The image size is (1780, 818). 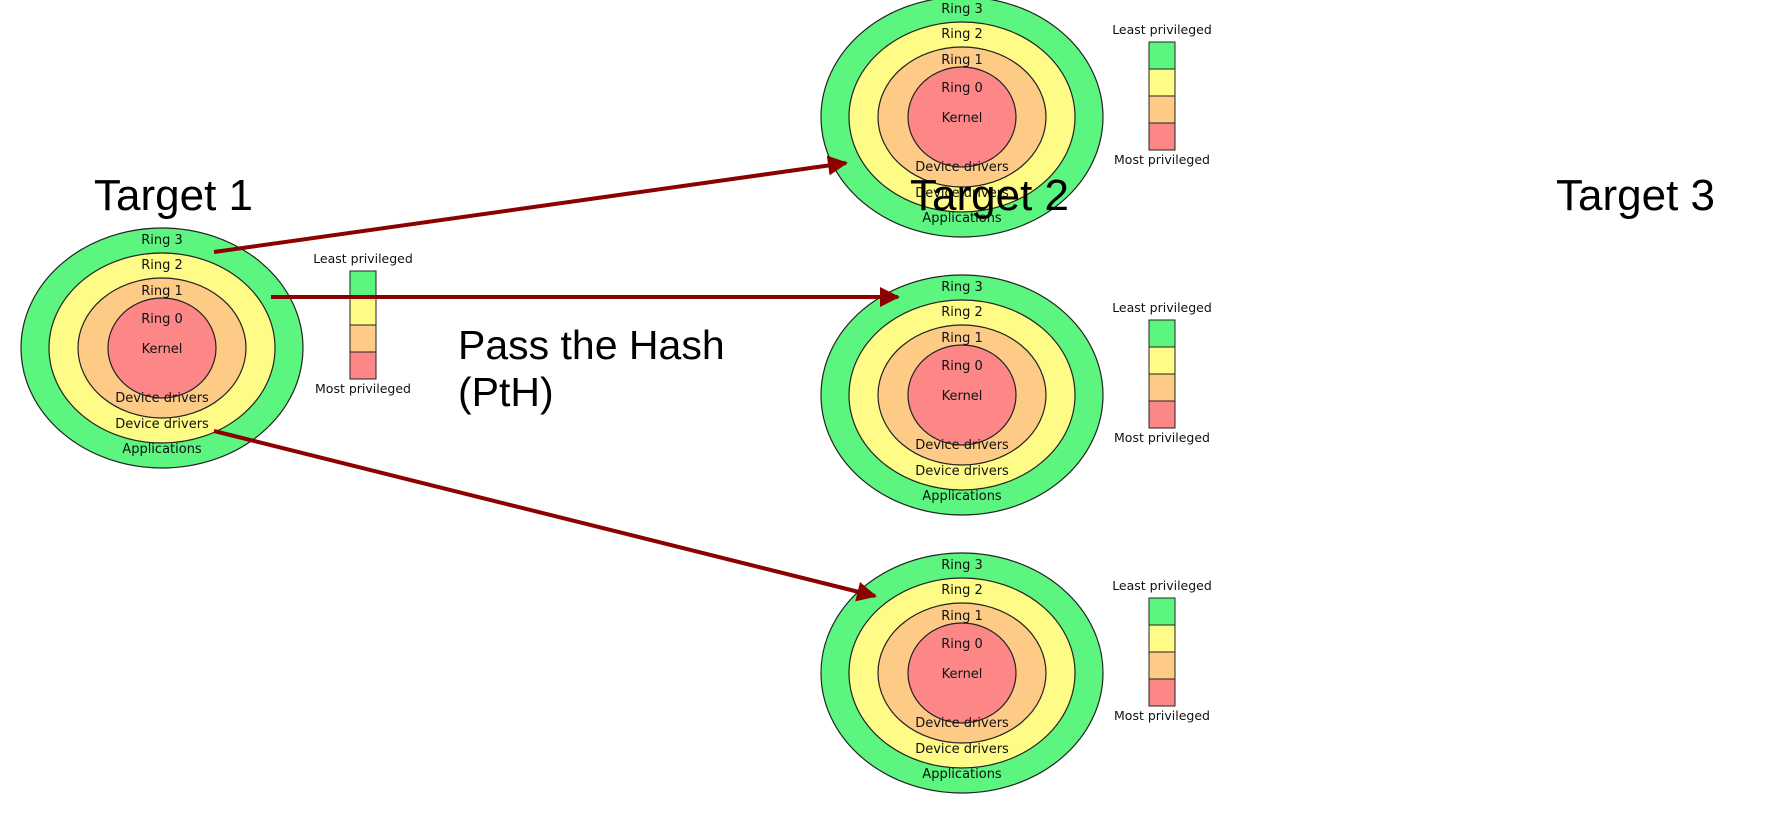 I want to click on target1-title: Target 1, so click(x=173, y=195).